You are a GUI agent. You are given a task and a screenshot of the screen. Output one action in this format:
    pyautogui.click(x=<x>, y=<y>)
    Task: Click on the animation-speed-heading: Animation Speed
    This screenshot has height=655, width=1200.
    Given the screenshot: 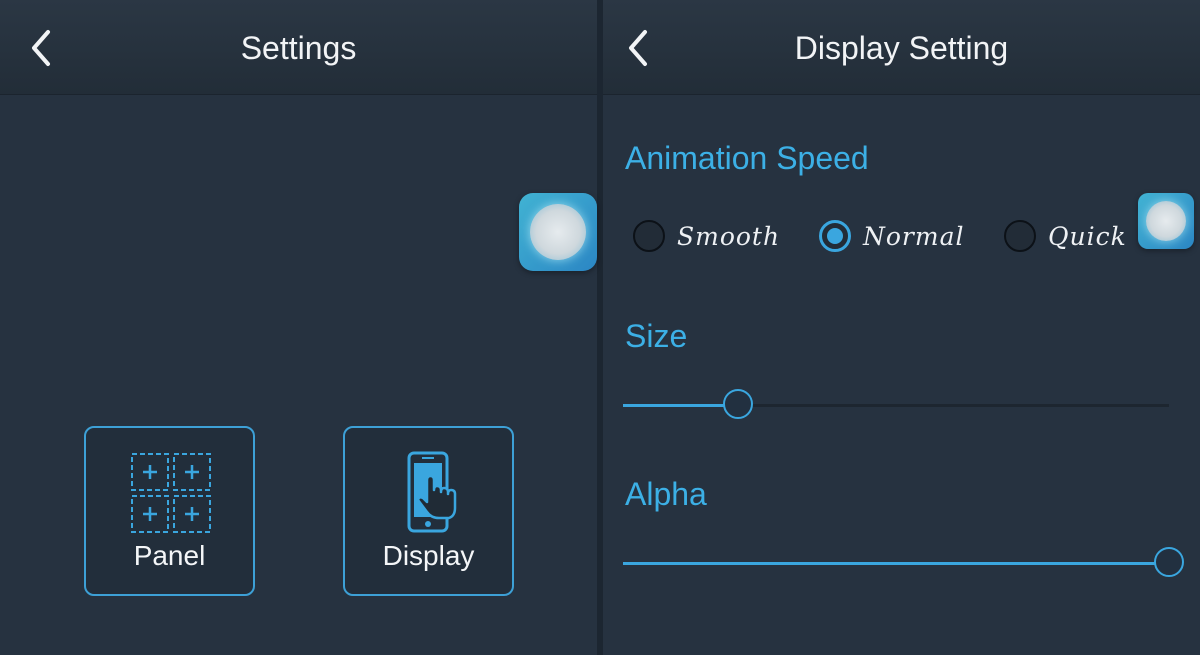 What is the action you would take?
    pyautogui.click(x=747, y=158)
    